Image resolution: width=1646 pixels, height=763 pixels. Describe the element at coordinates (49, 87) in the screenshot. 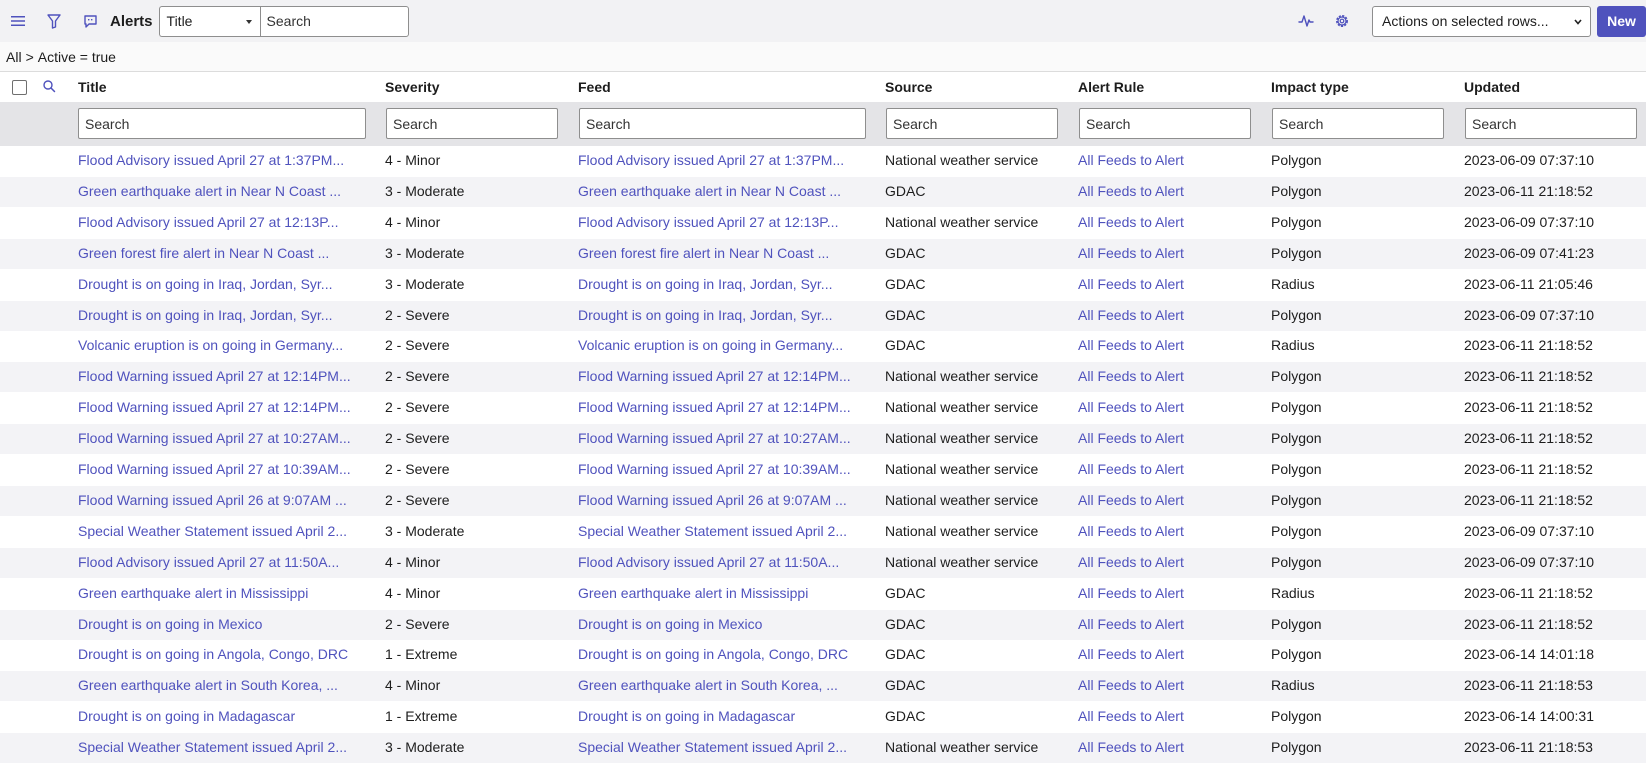

I see `search-icon` at that location.